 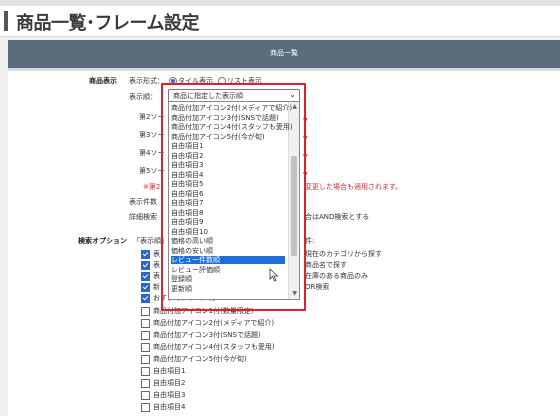 I want to click on panel-header-title: 商品一覧, so click(x=284, y=53).